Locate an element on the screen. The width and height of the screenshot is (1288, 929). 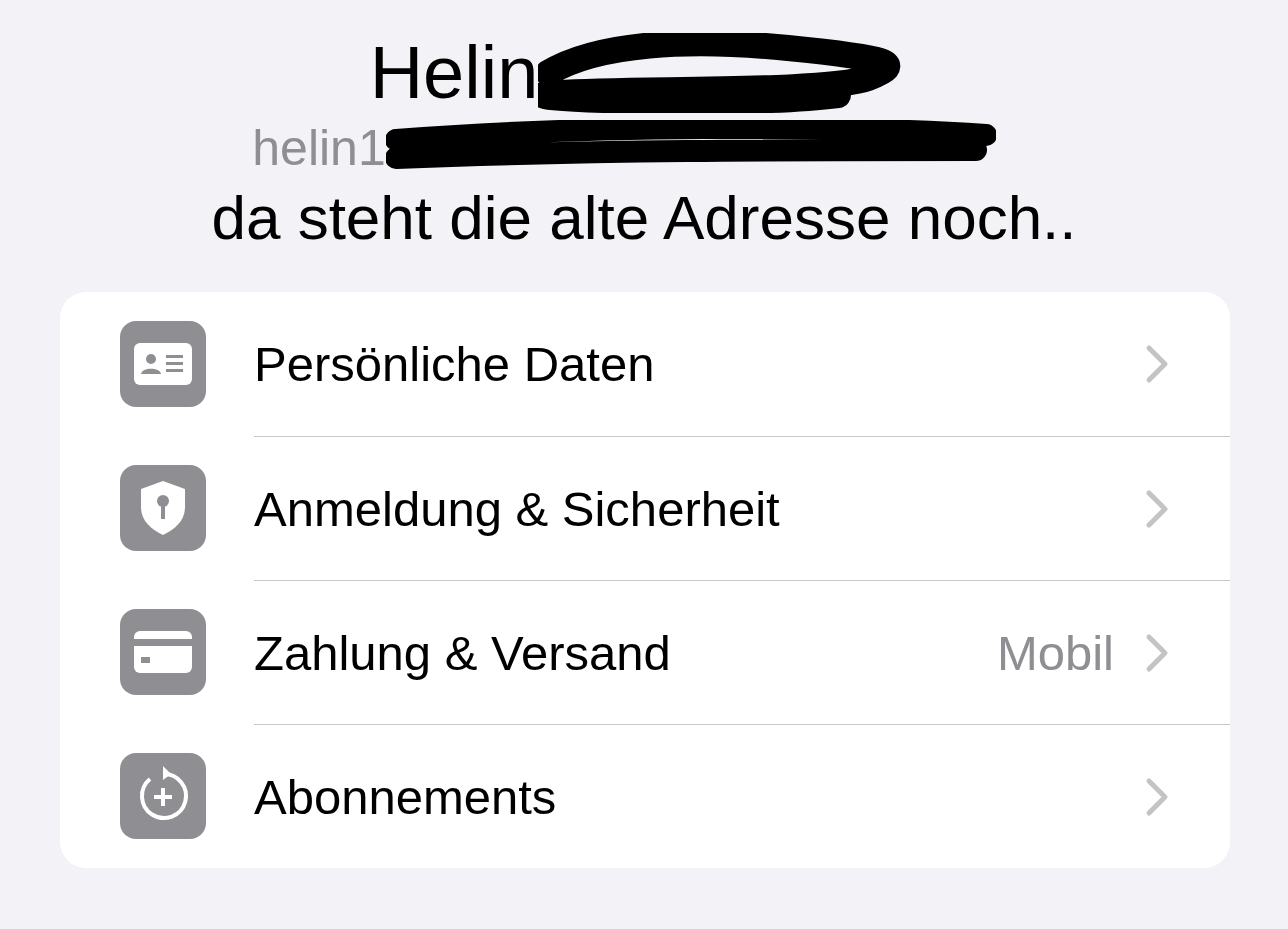
account-name: Helin is located at coordinates (454, 73).